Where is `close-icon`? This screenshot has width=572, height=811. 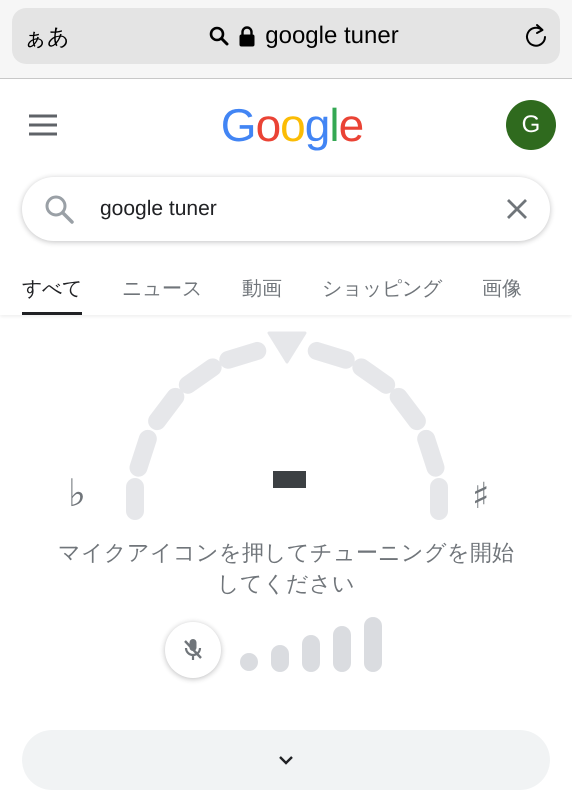
close-icon is located at coordinates (517, 209).